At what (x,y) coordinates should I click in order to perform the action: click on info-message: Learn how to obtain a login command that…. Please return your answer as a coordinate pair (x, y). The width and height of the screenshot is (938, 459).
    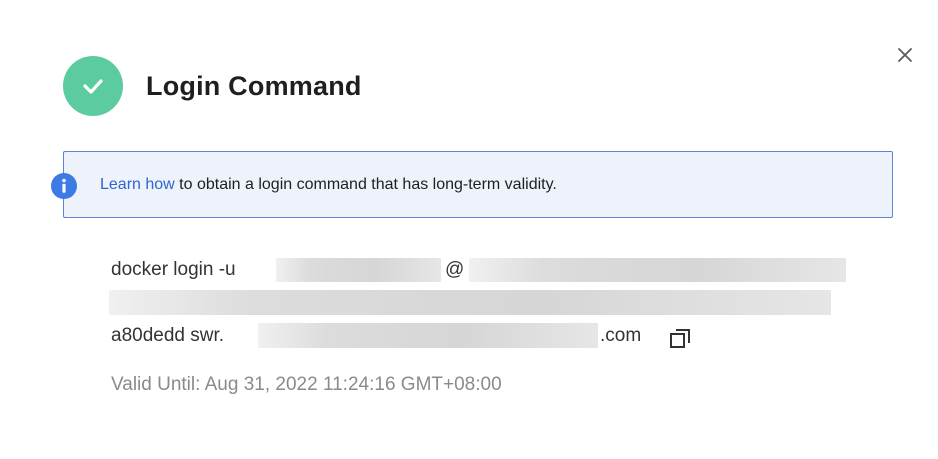
    Looking at the image, I should click on (328, 185).